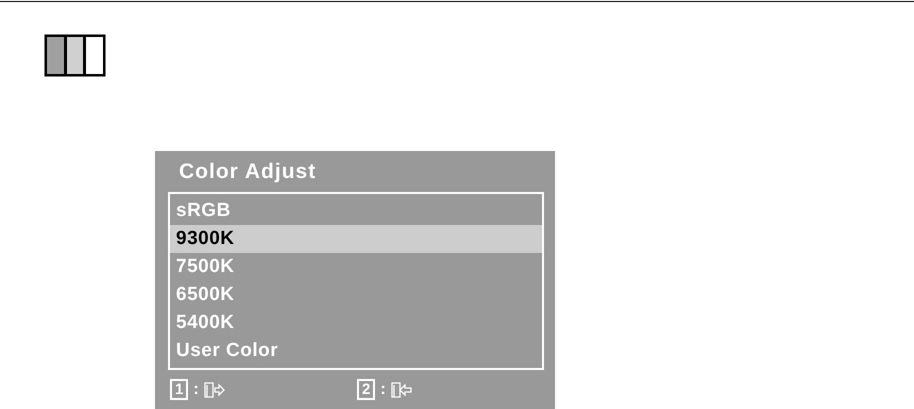 This screenshot has width=914, height=409. I want to click on color-bars-icon, so click(75, 55).